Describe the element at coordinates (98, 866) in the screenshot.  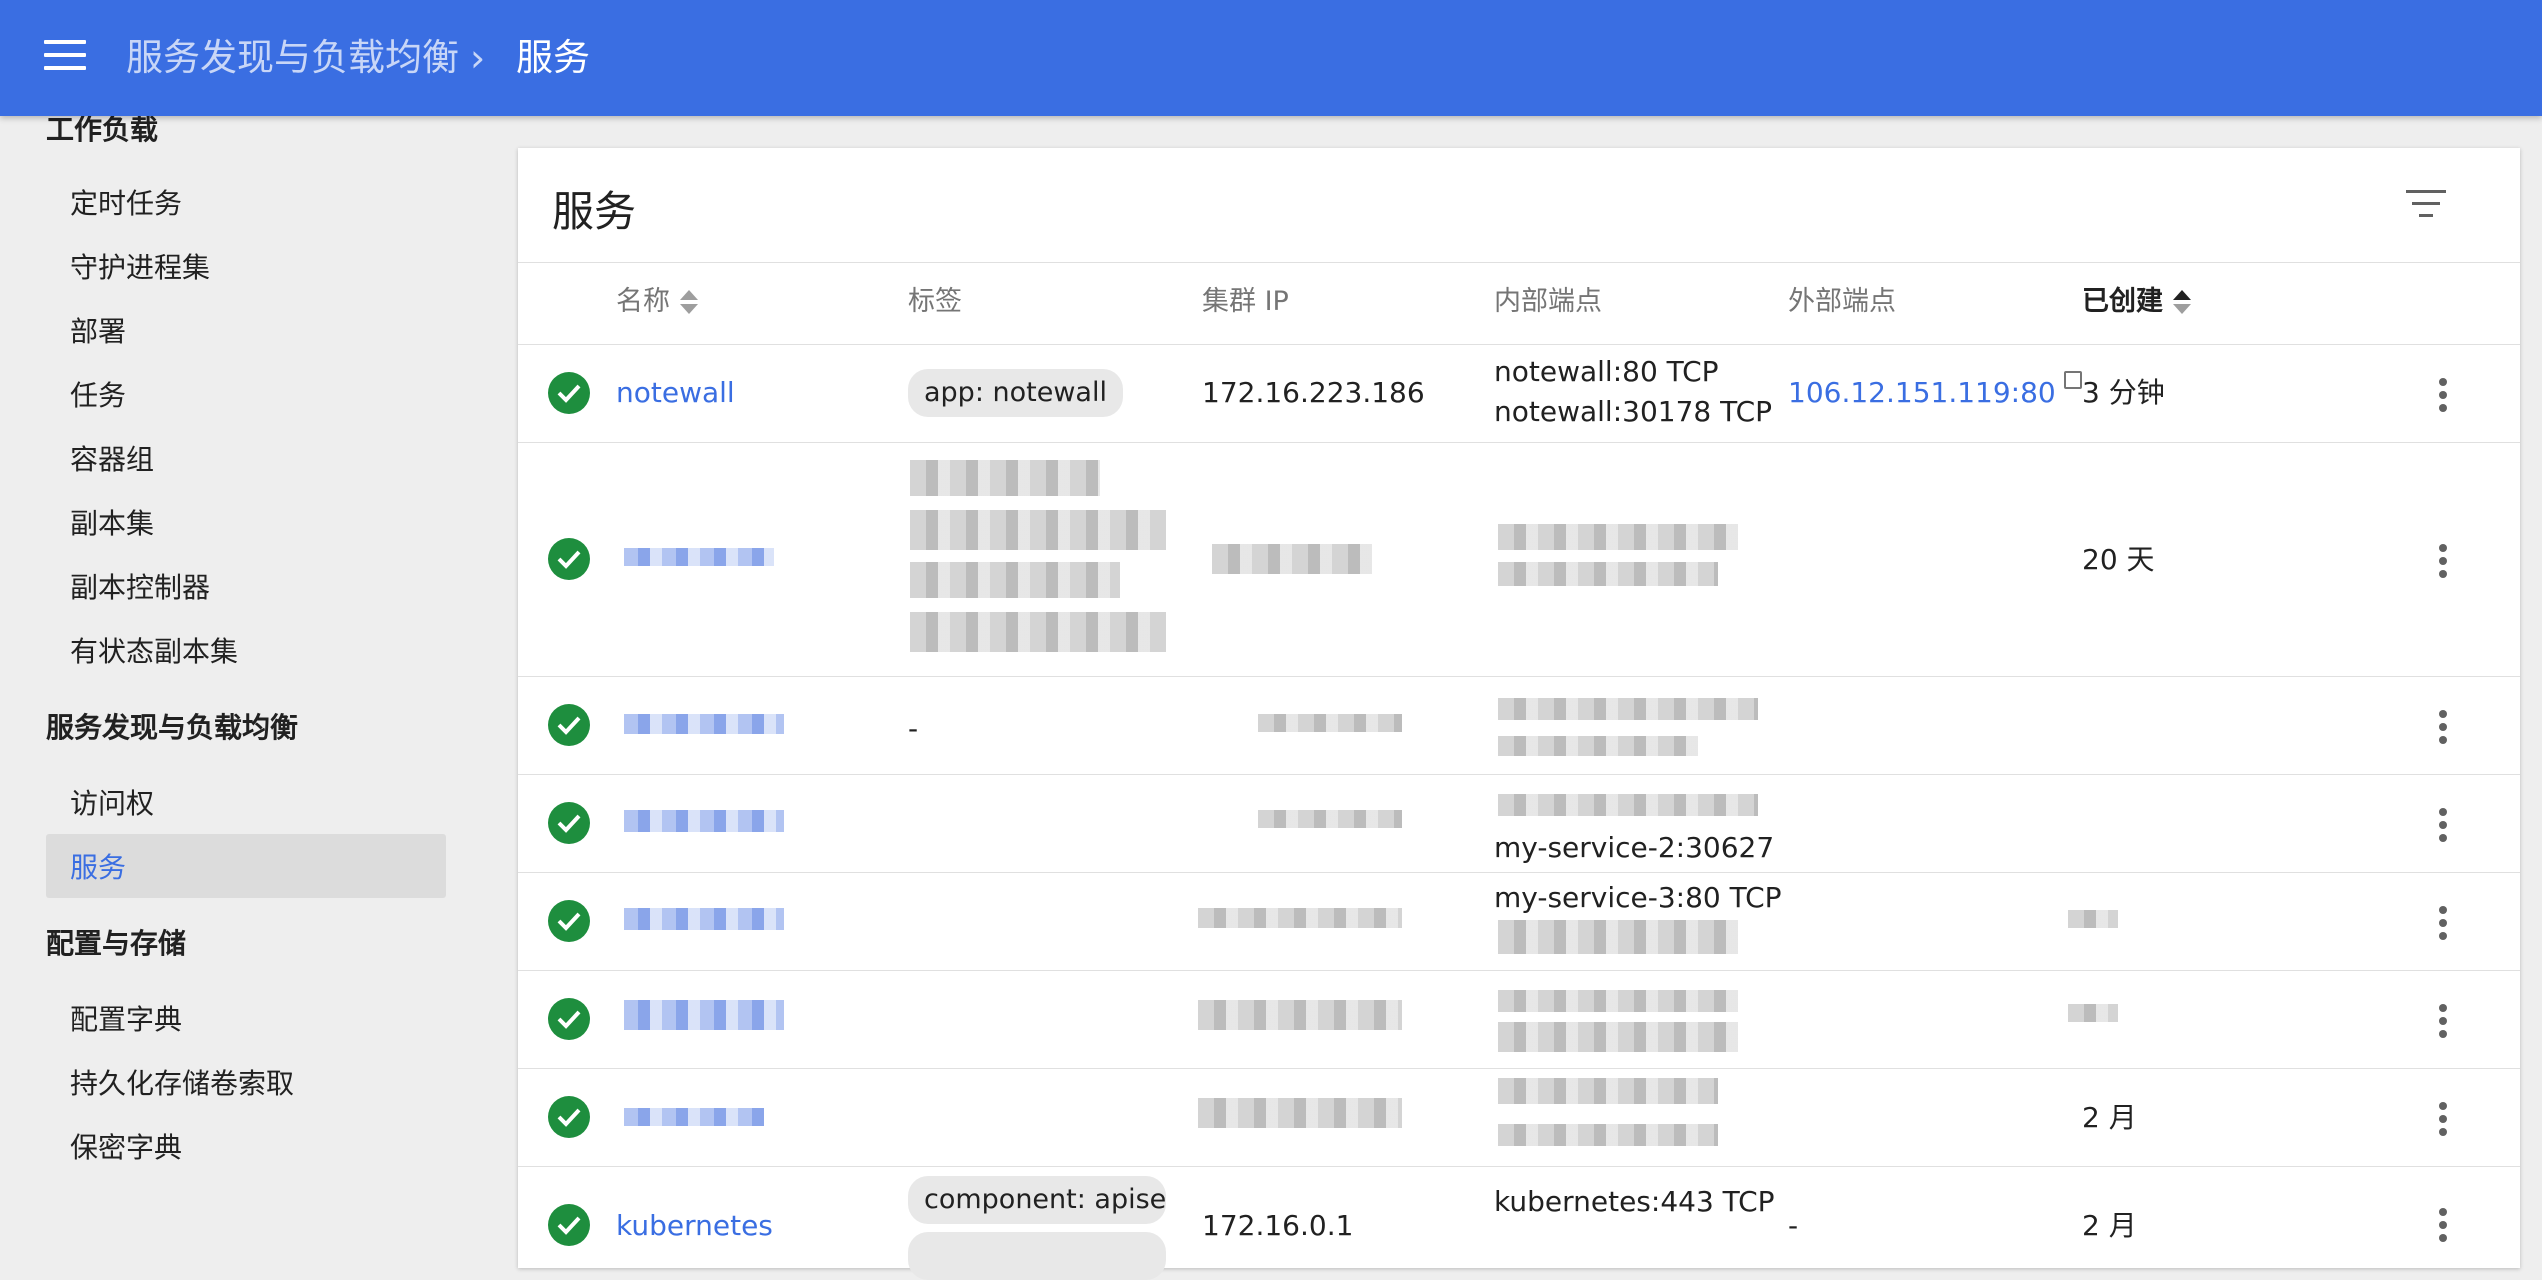
I see `sidebar-item-services: 服务` at that location.